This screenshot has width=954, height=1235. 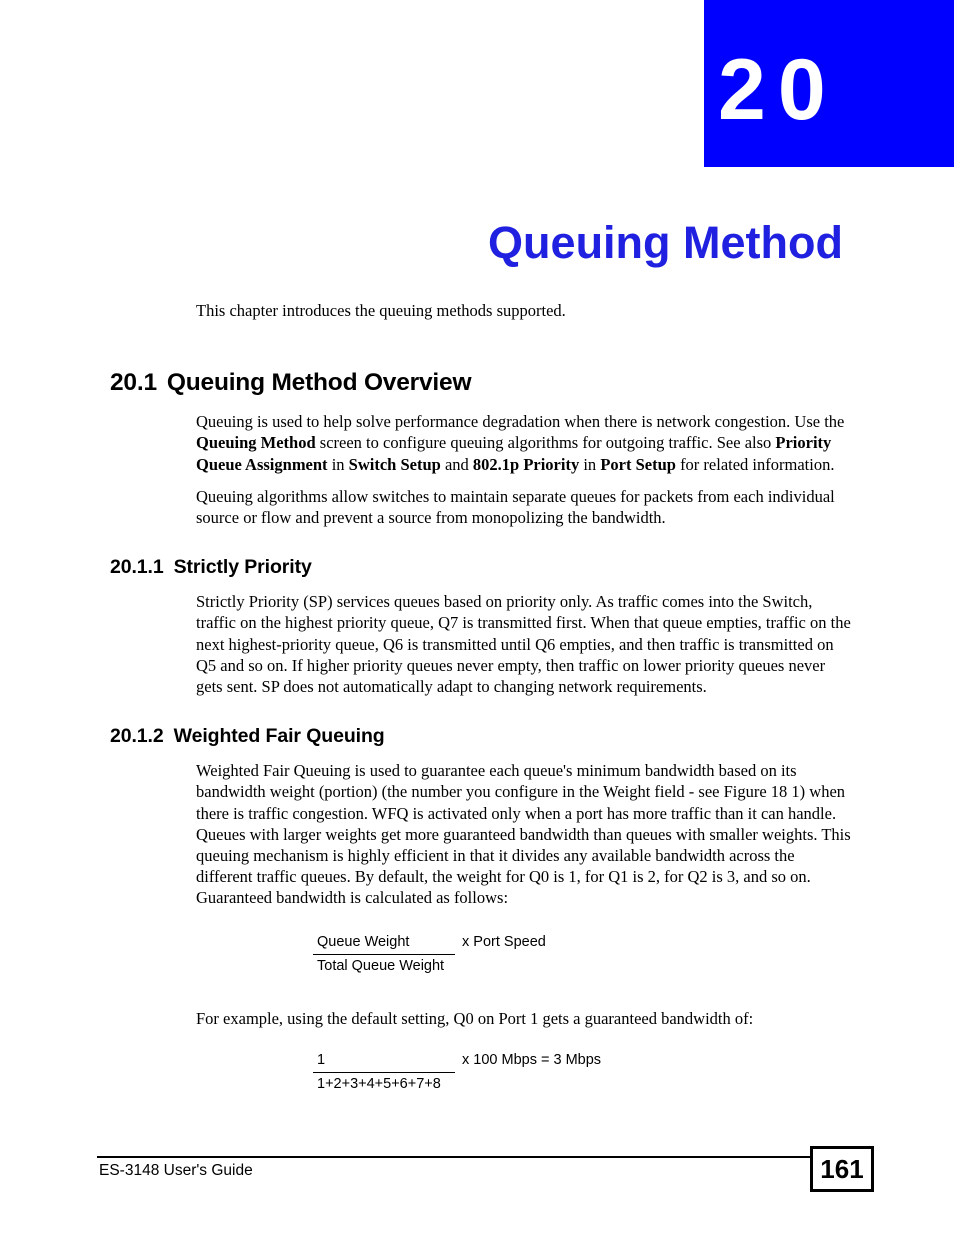 What do you see at coordinates (454, 1157) in the screenshot?
I see `footer-divider` at bounding box center [454, 1157].